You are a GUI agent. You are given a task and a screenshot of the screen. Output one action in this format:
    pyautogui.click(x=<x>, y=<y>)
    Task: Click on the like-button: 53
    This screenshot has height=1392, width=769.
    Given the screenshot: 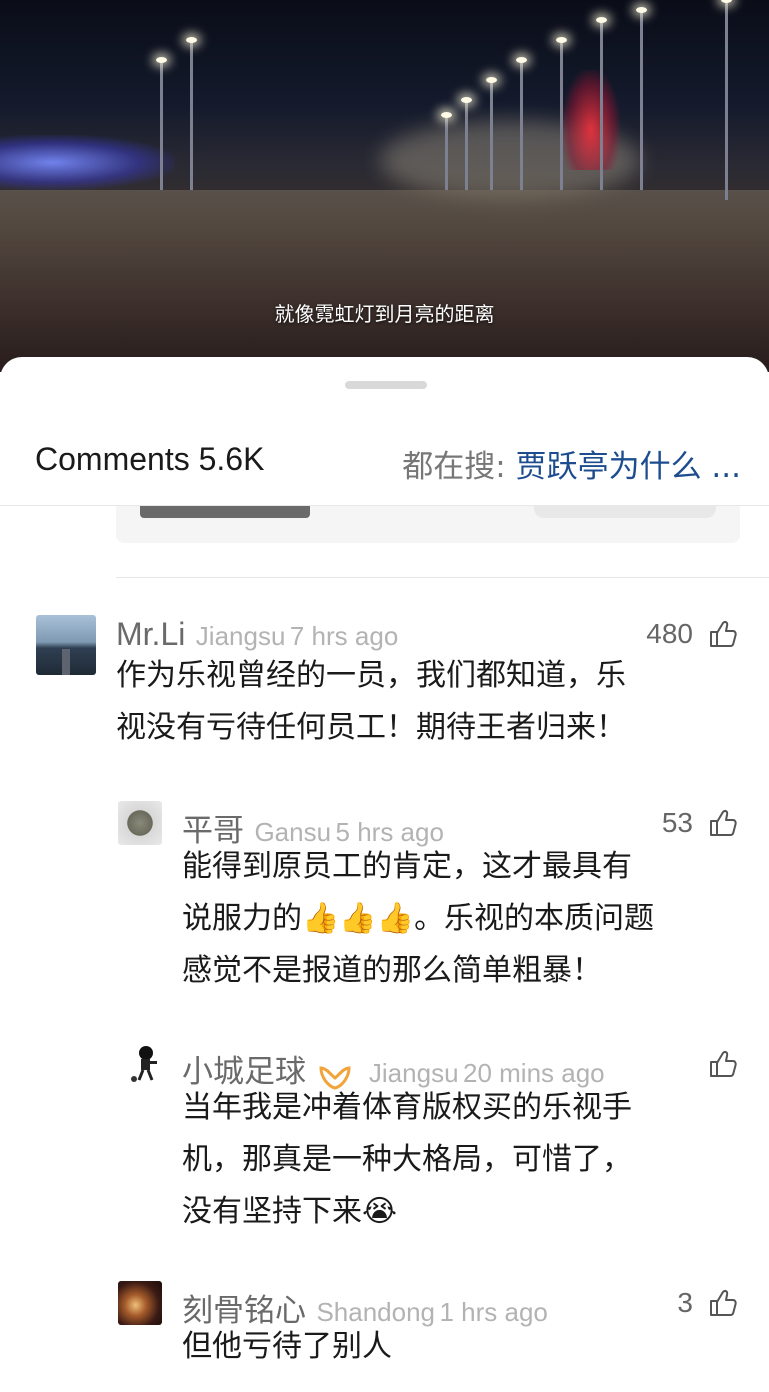 What is the action you would take?
    pyautogui.click(x=700, y=823)
    